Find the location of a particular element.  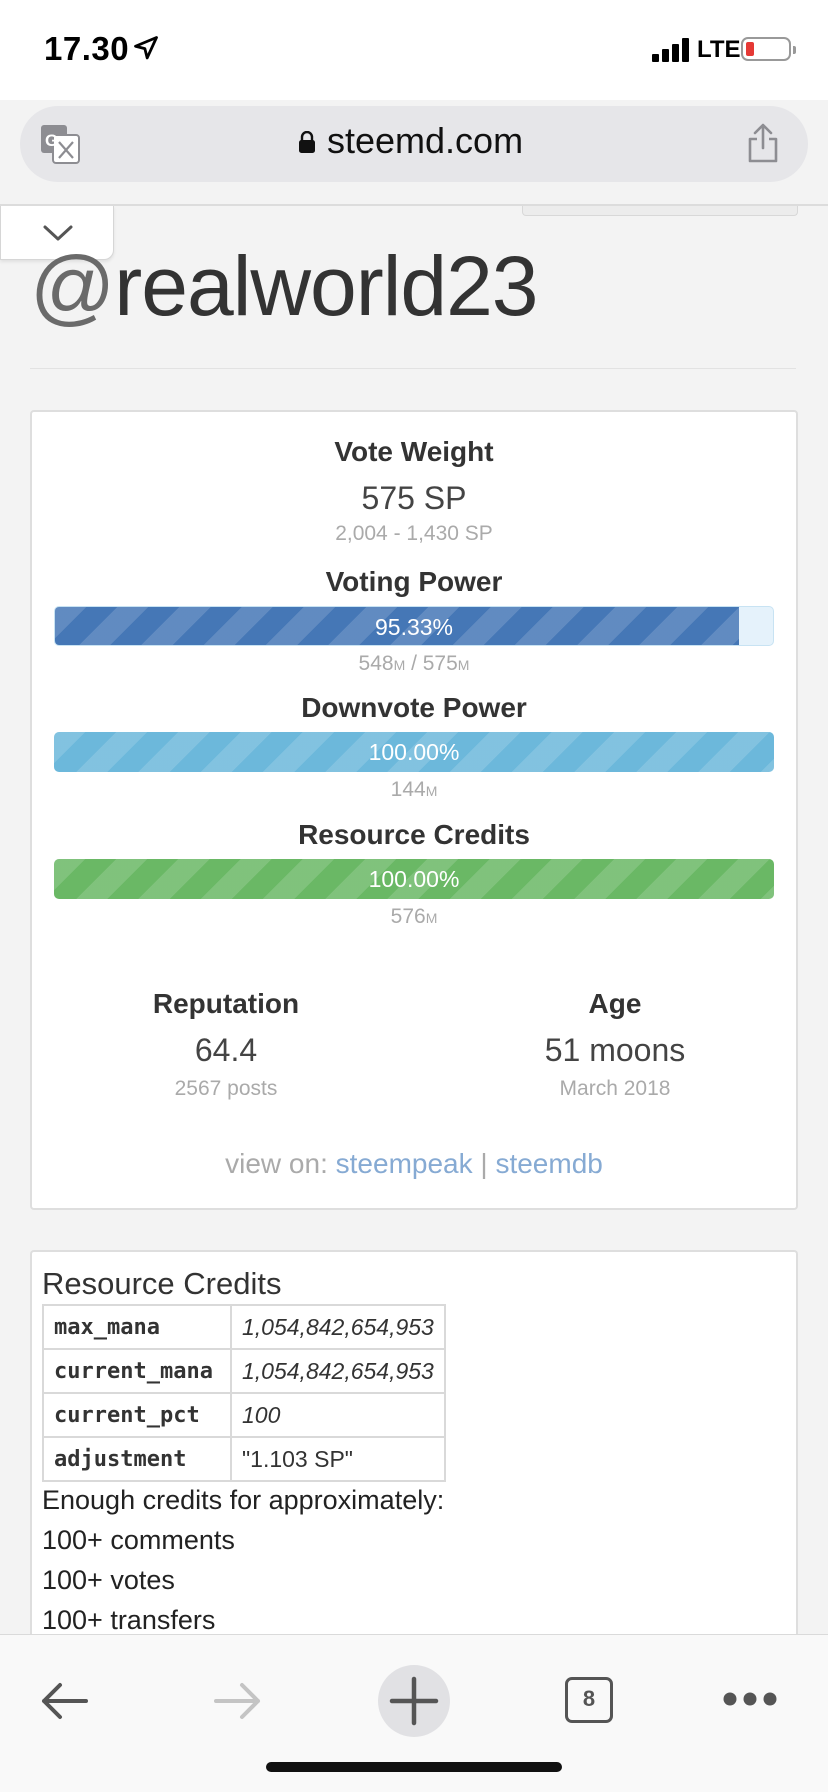

new-tab-plus-icon is located at coordinates (414, 1701).